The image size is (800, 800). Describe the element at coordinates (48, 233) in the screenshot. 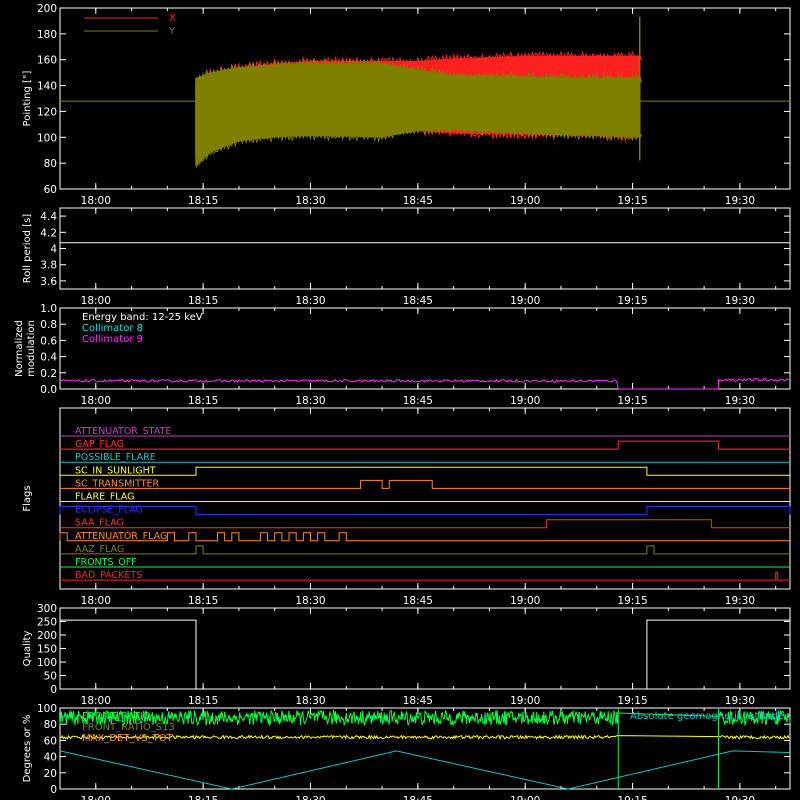

I see `roll-ytick-label: 4.2` at that location.